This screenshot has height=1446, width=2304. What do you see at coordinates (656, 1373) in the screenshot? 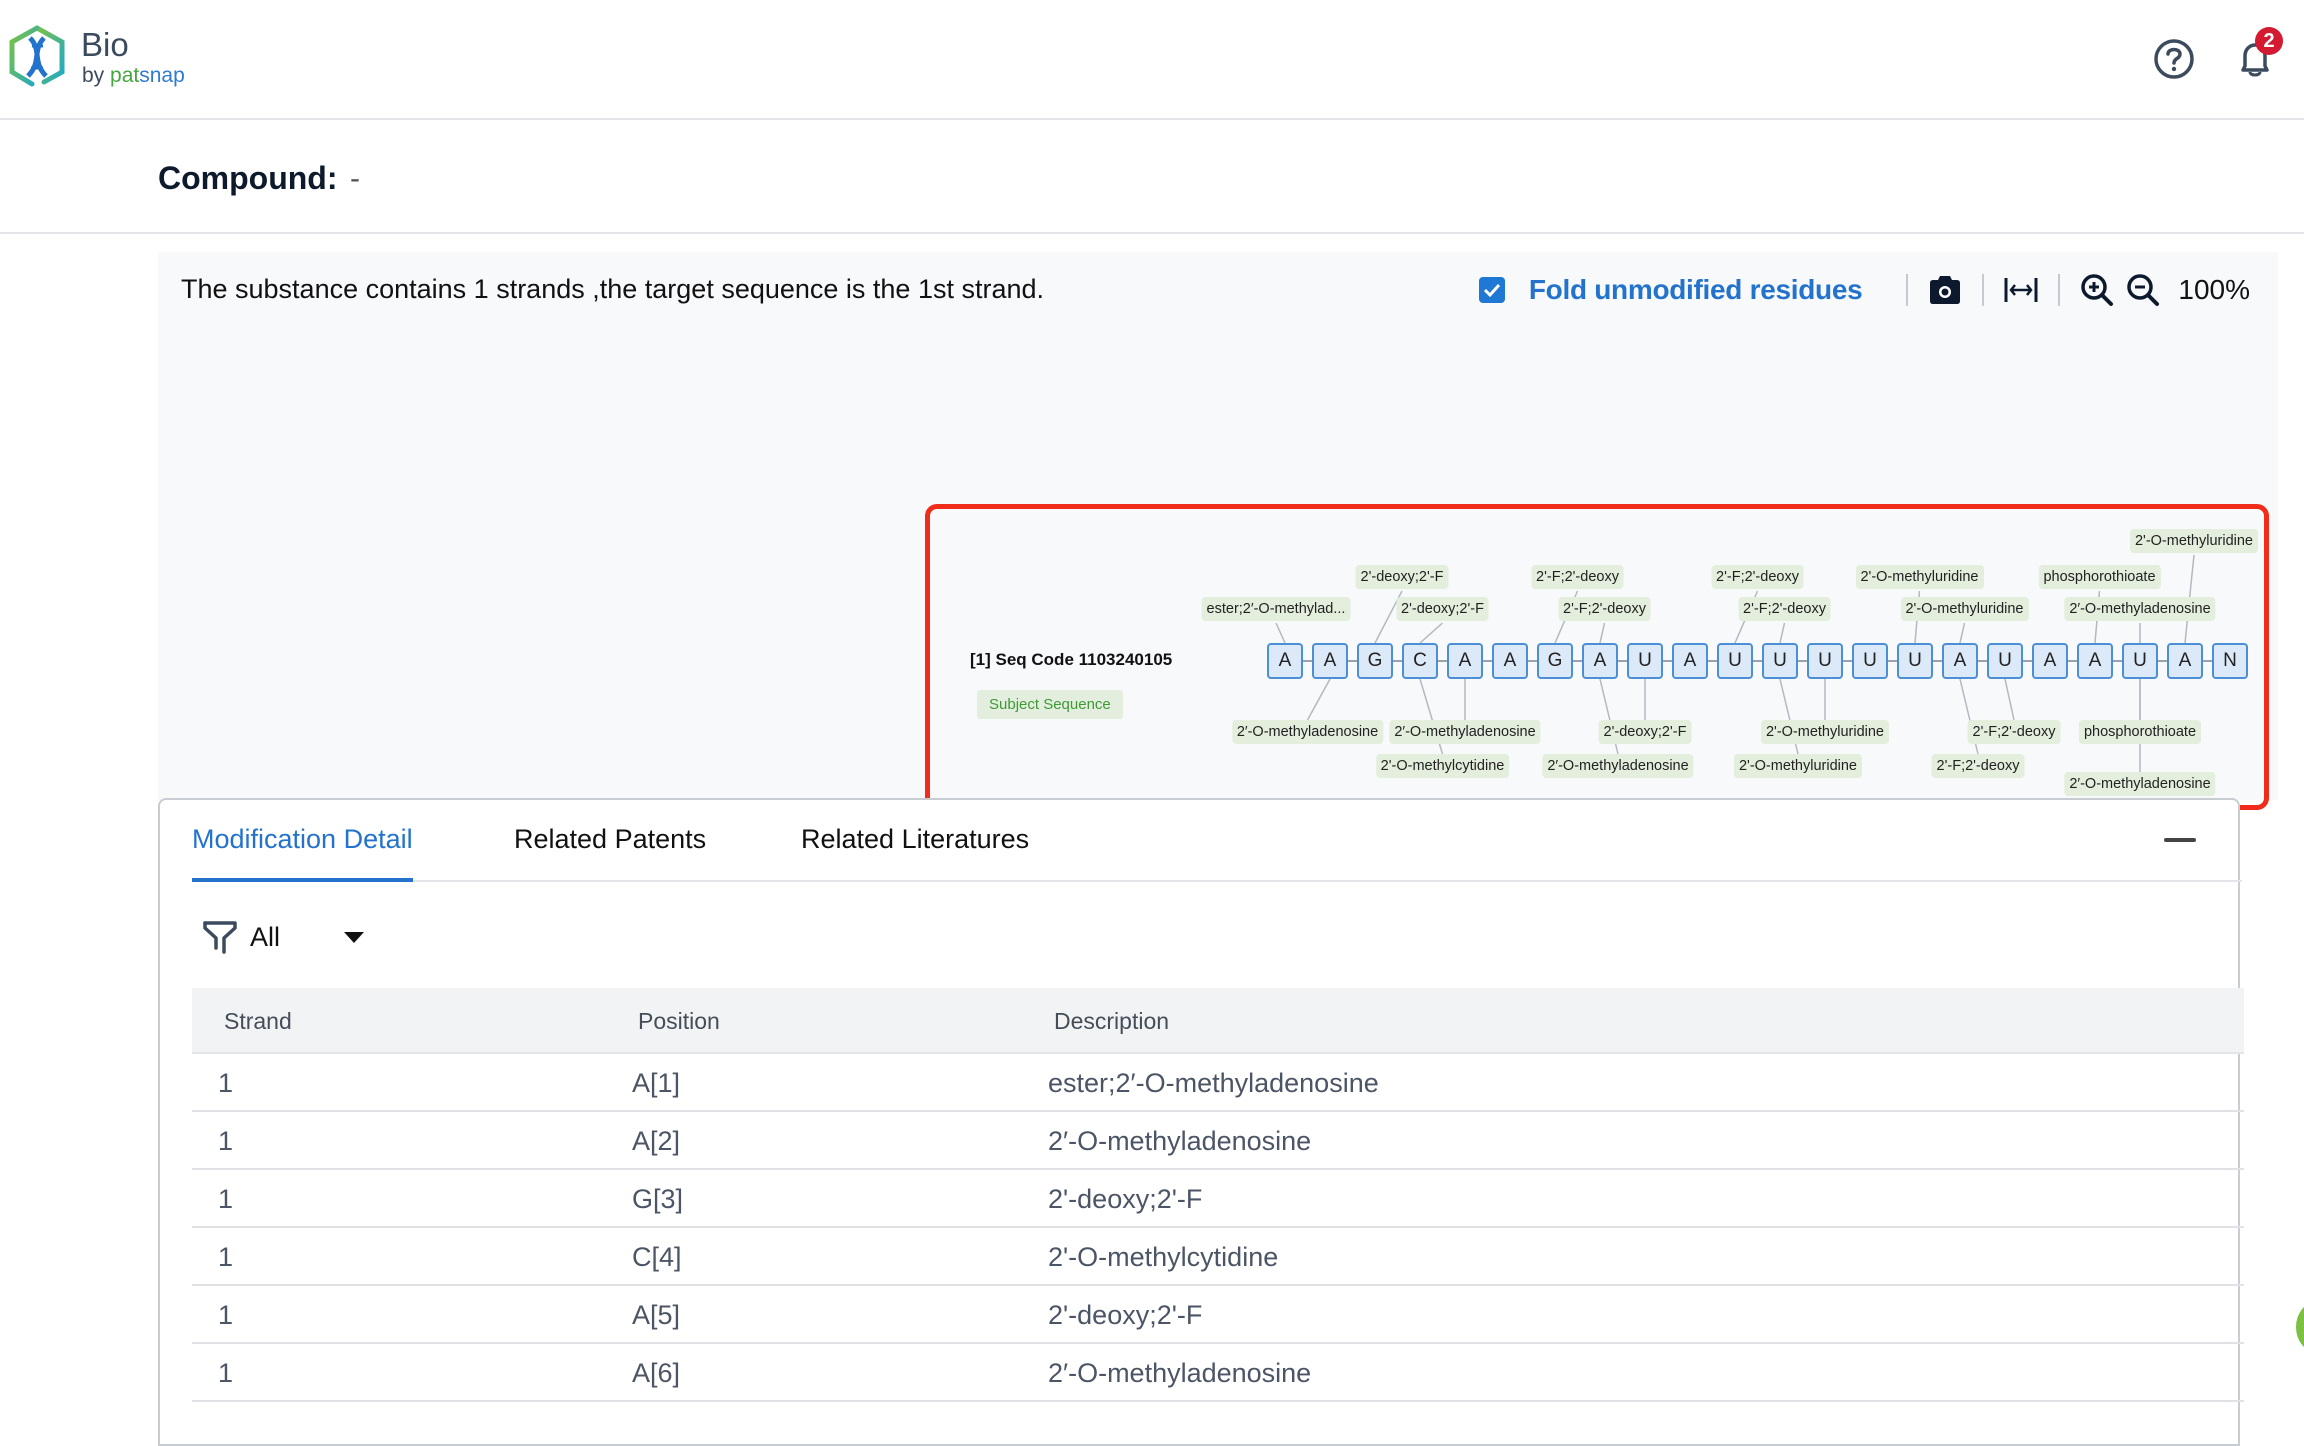
I see `cell-position: A[6]` at bounding box center [656, 1373].